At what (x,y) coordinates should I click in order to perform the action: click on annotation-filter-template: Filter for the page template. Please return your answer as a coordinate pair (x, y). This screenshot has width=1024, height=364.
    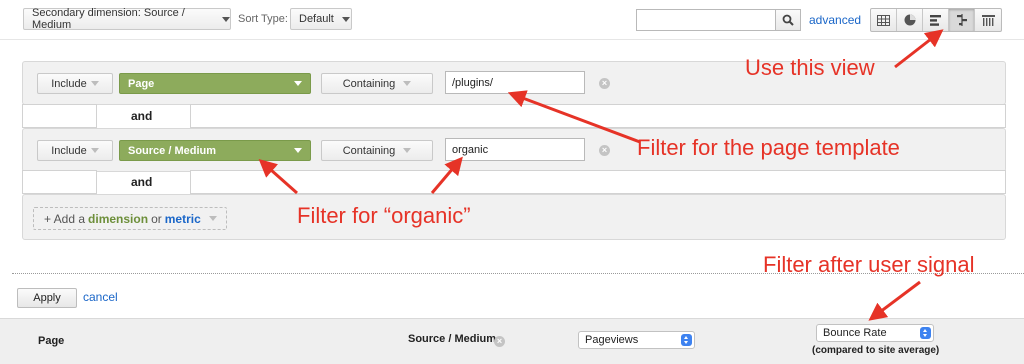
    Looking at the image, I should click on (768, 147).